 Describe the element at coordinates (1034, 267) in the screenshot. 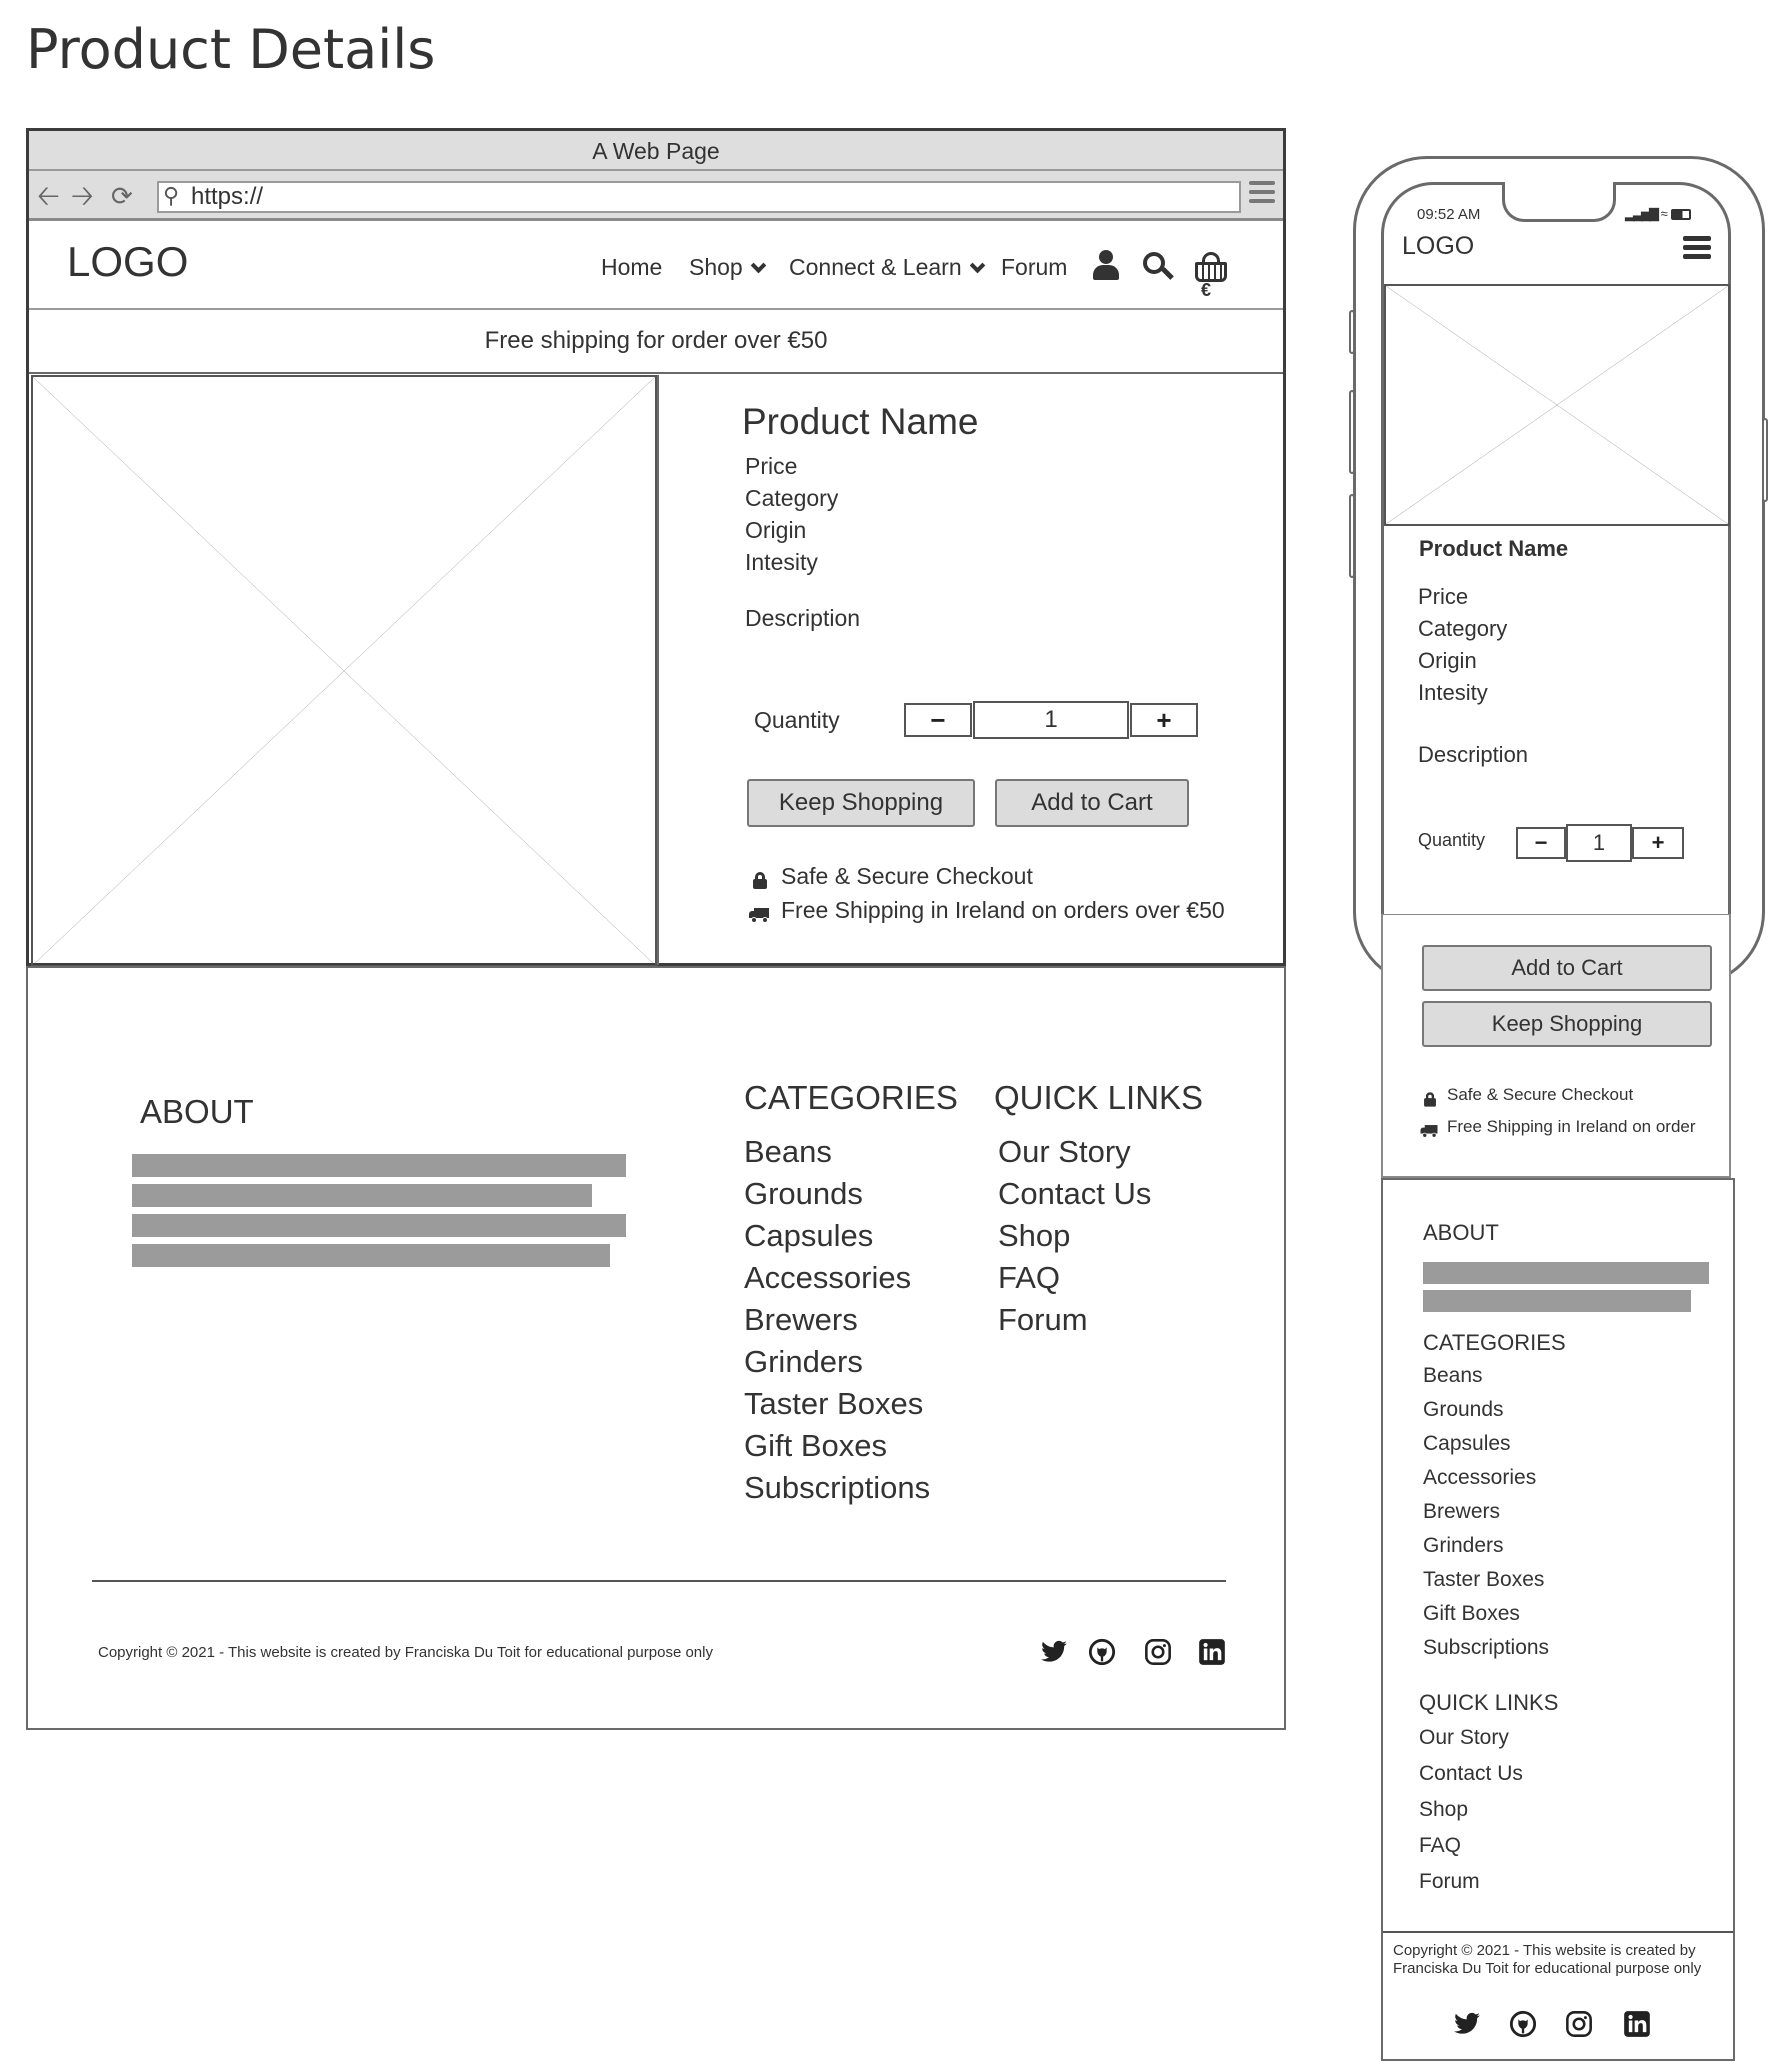

I see `nav-forum: Forum` at that location.